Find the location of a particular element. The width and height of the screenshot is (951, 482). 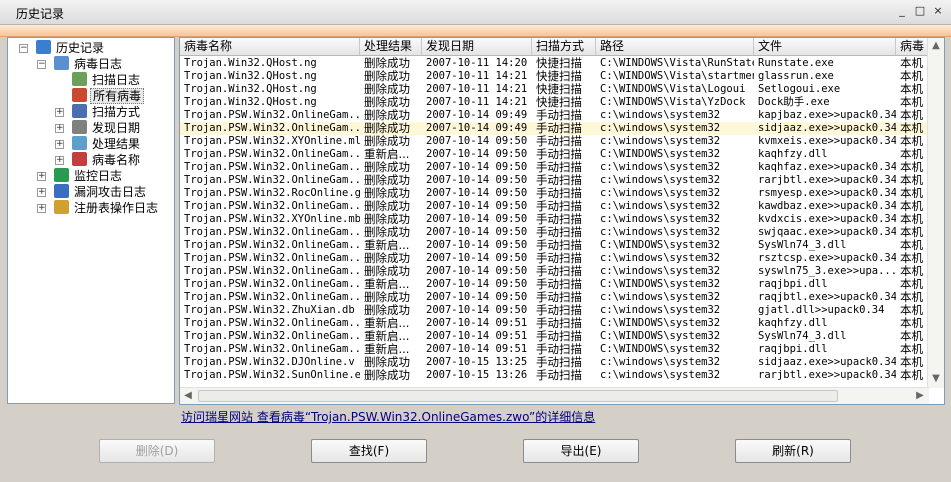

table-cell: kaqhfzy.dll is located at coordinates (793, 323).